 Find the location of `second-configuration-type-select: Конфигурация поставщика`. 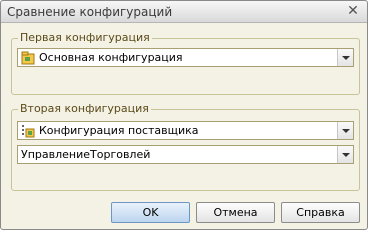

second-configuration-type-select: Конфигурация поставщика is located at coordinates (185, 130).